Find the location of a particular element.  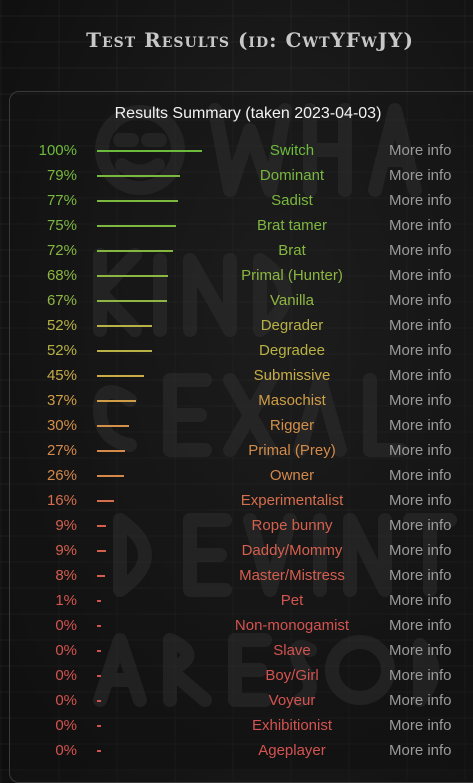

result-percentage: 16% is located at coordinates (61, 500).